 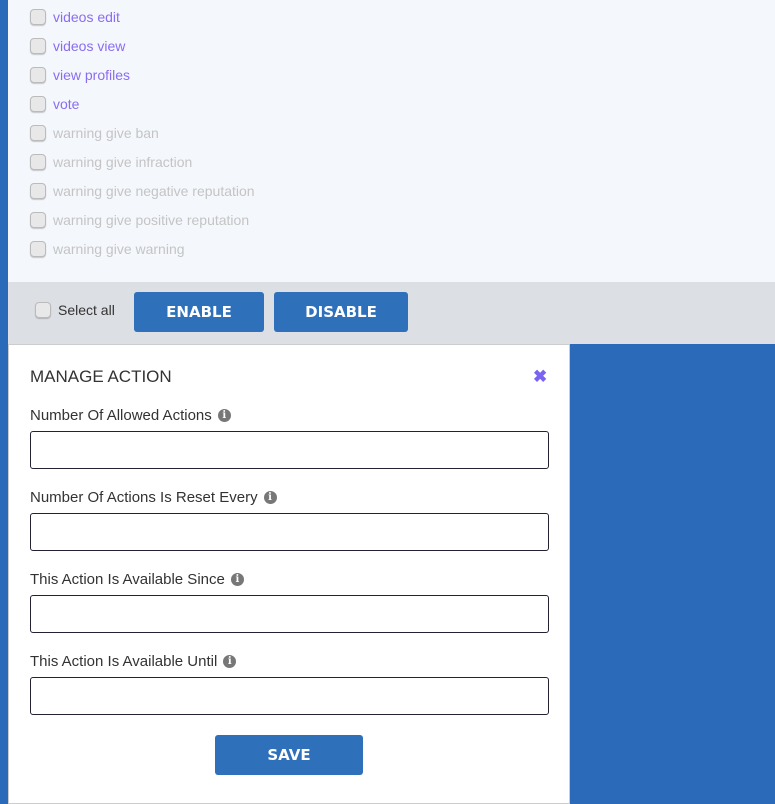 I want to click on disable-button: DISABLE, so click(x=341, y=312).